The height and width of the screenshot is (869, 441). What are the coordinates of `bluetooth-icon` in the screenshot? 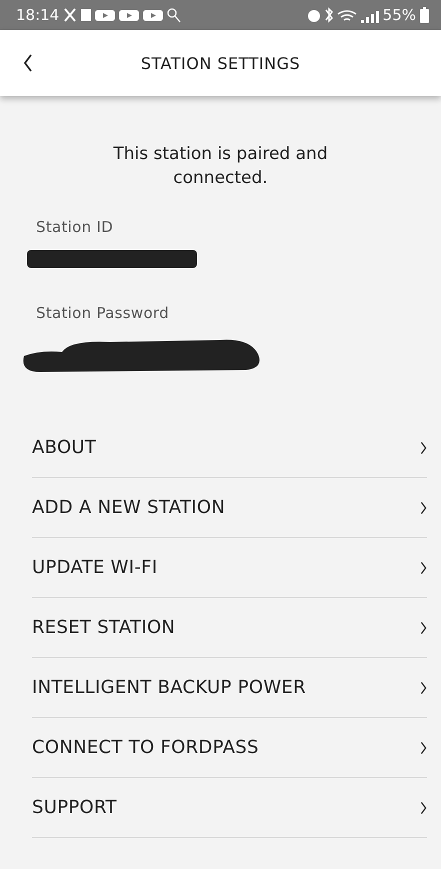 It's located at (328, 15).